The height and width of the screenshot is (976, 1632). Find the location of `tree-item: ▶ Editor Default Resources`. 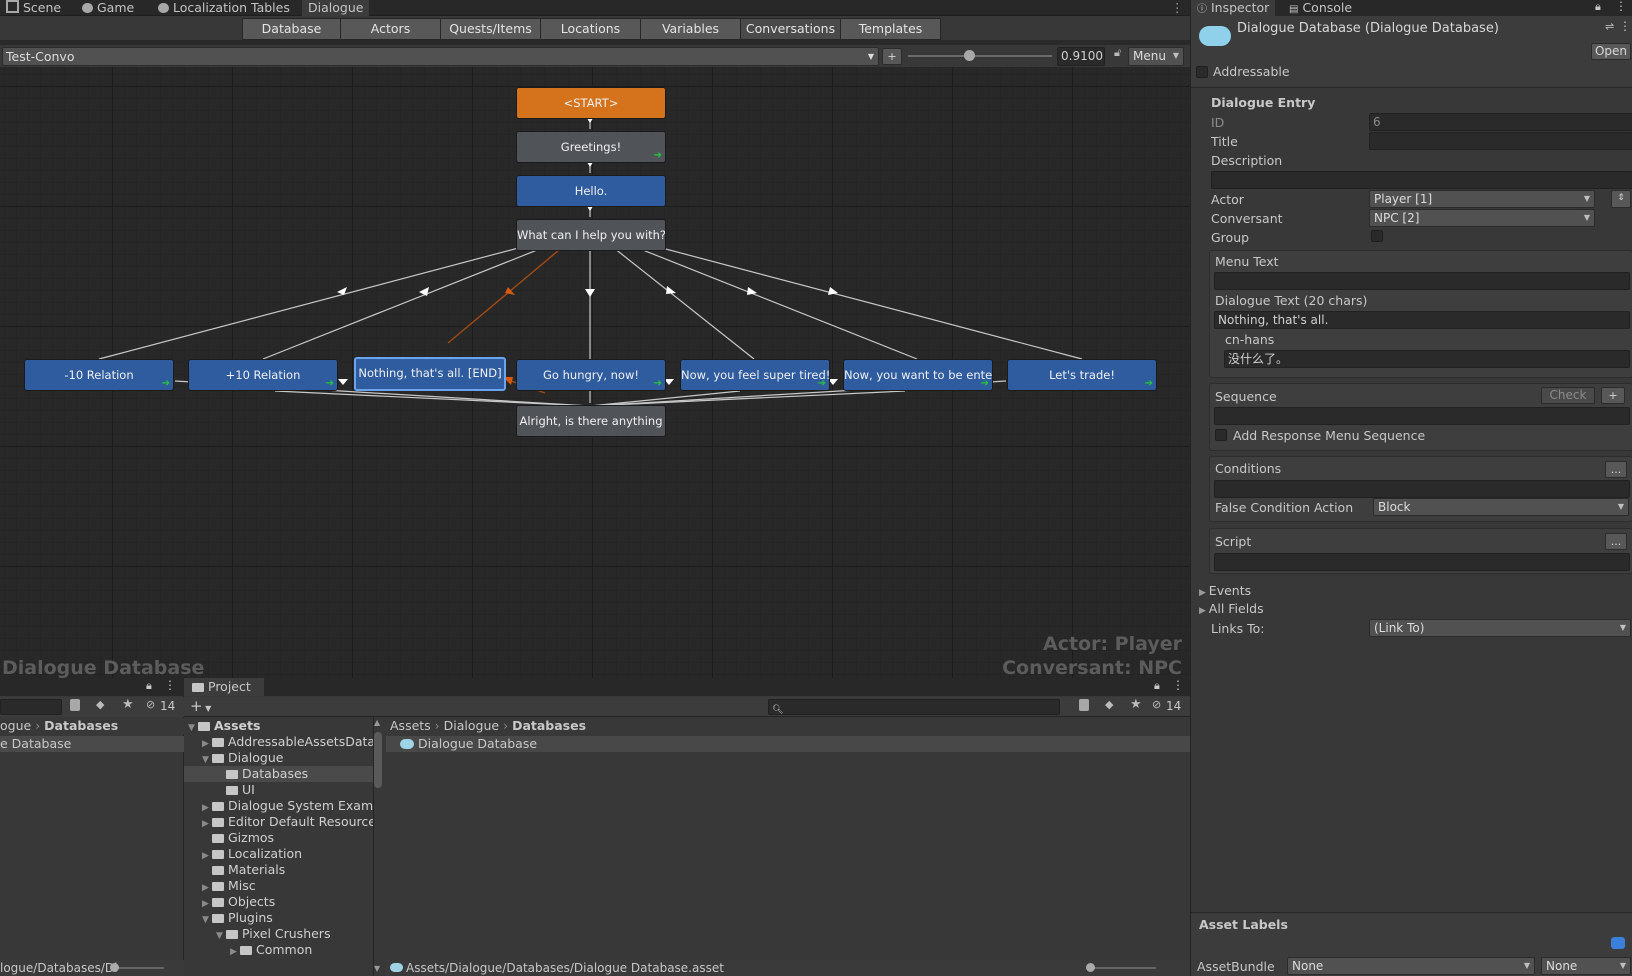

tree-item: ▶ Editor Default Resources is located at coordinates (278, 822).